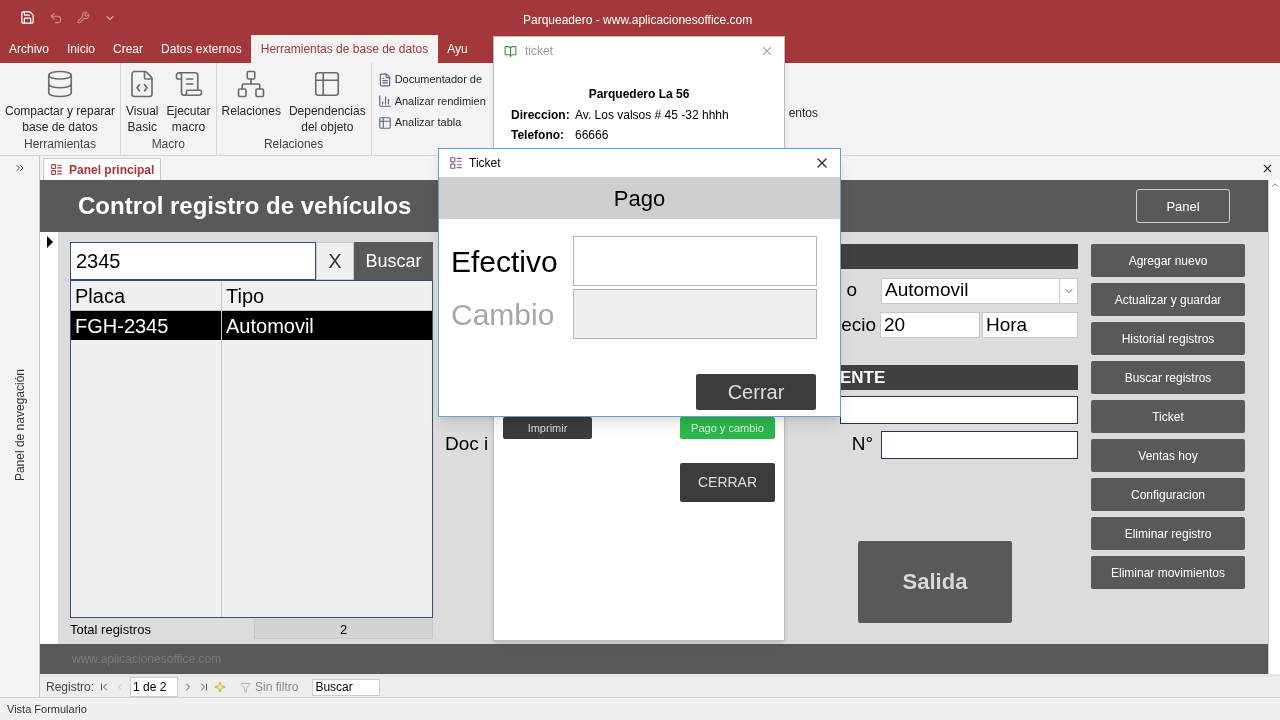 The height and width of the screenshot is (720, 1280). I want to click on action-button: Eliminar registro, so click(1168, 534).